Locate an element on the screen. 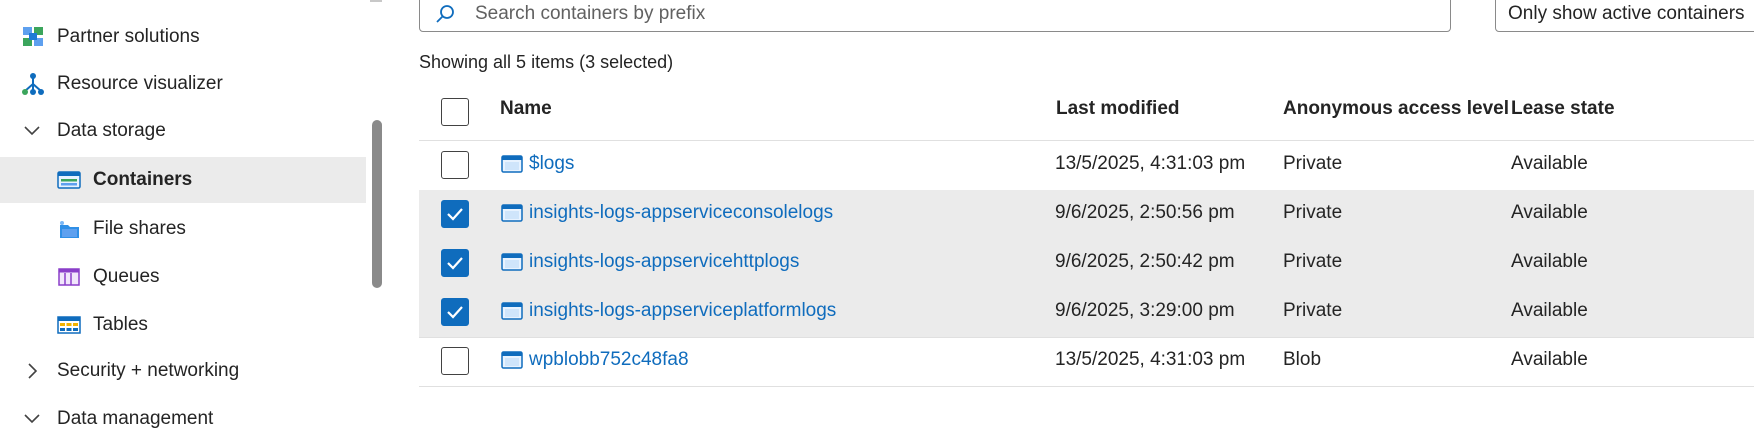 The height and width of the screenshot is (444, 1754). sidebar-group-label: Security + networking is located at coordinates (148, 370).